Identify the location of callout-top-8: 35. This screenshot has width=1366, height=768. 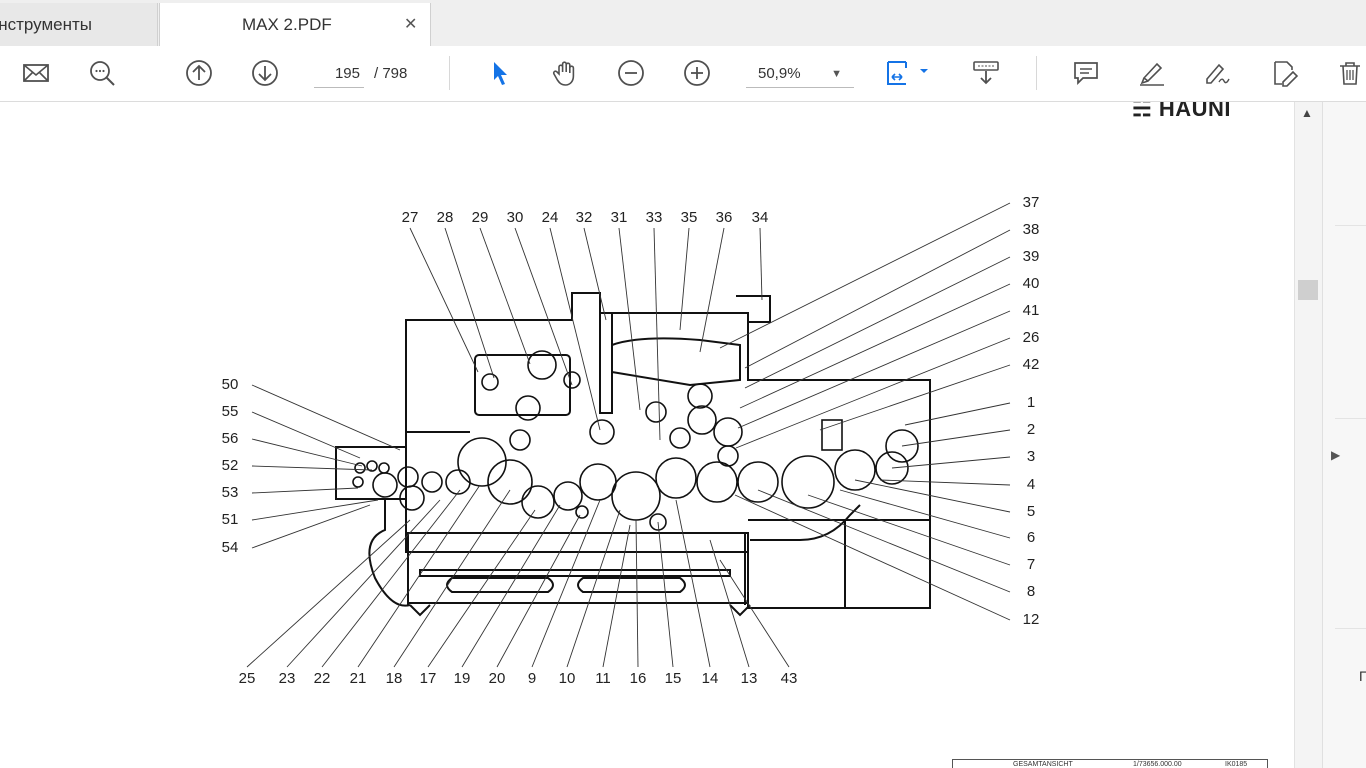
(689, 217).